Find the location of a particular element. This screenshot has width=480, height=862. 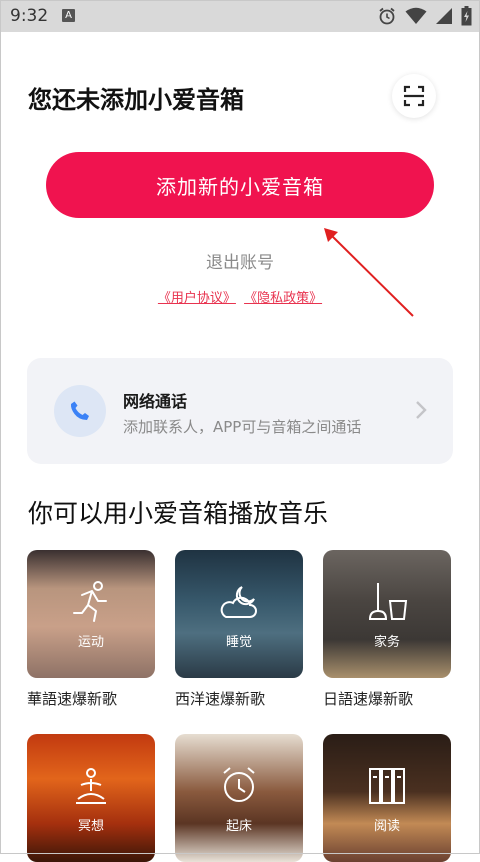

tile-label: 起床 is located at coordinates (238, 826).